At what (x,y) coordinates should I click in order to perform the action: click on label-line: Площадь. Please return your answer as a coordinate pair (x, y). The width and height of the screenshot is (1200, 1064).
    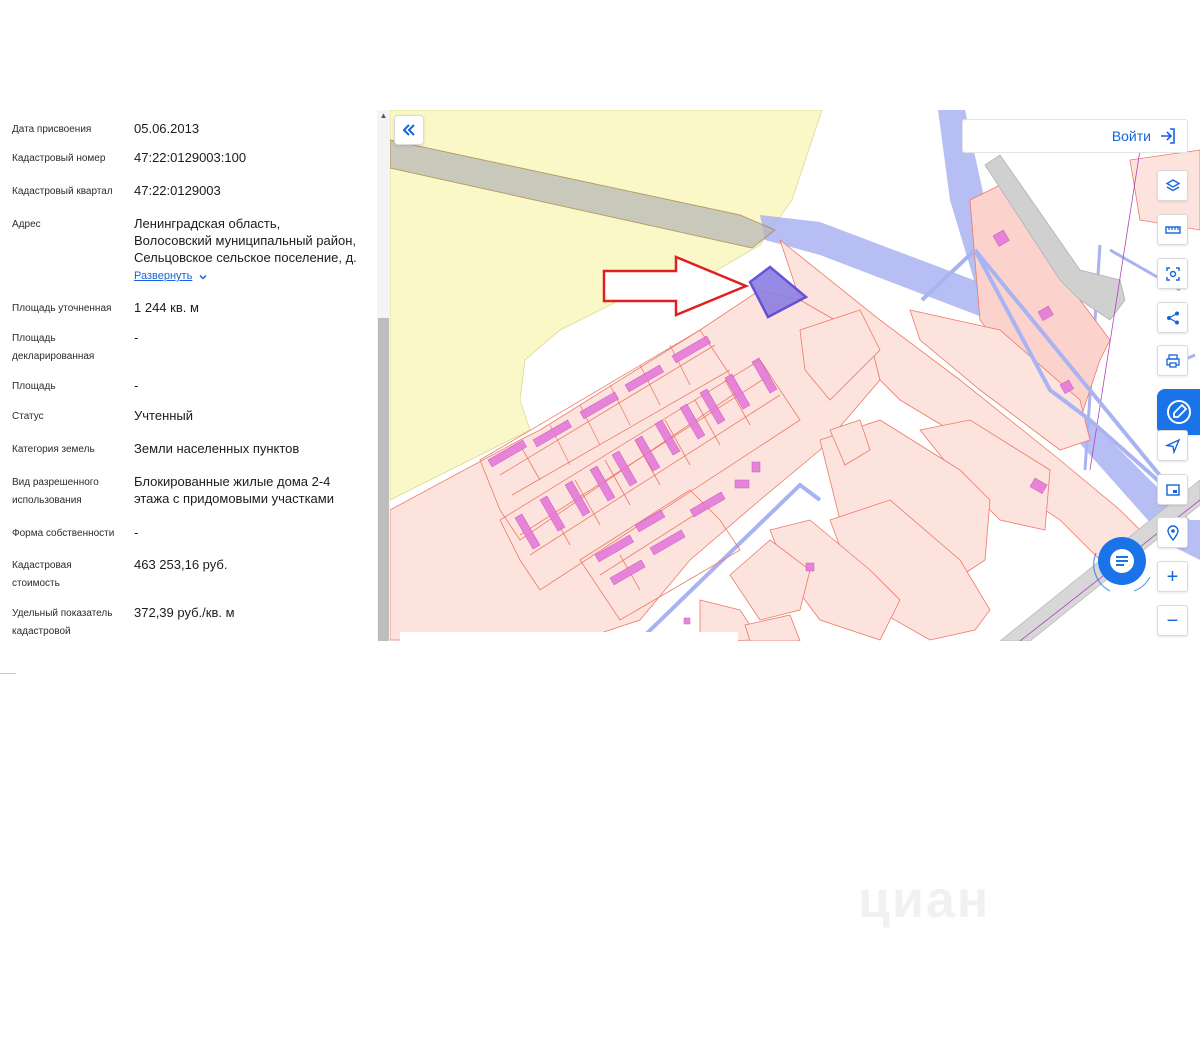
    Looking at the image, I should click on (34, 338).